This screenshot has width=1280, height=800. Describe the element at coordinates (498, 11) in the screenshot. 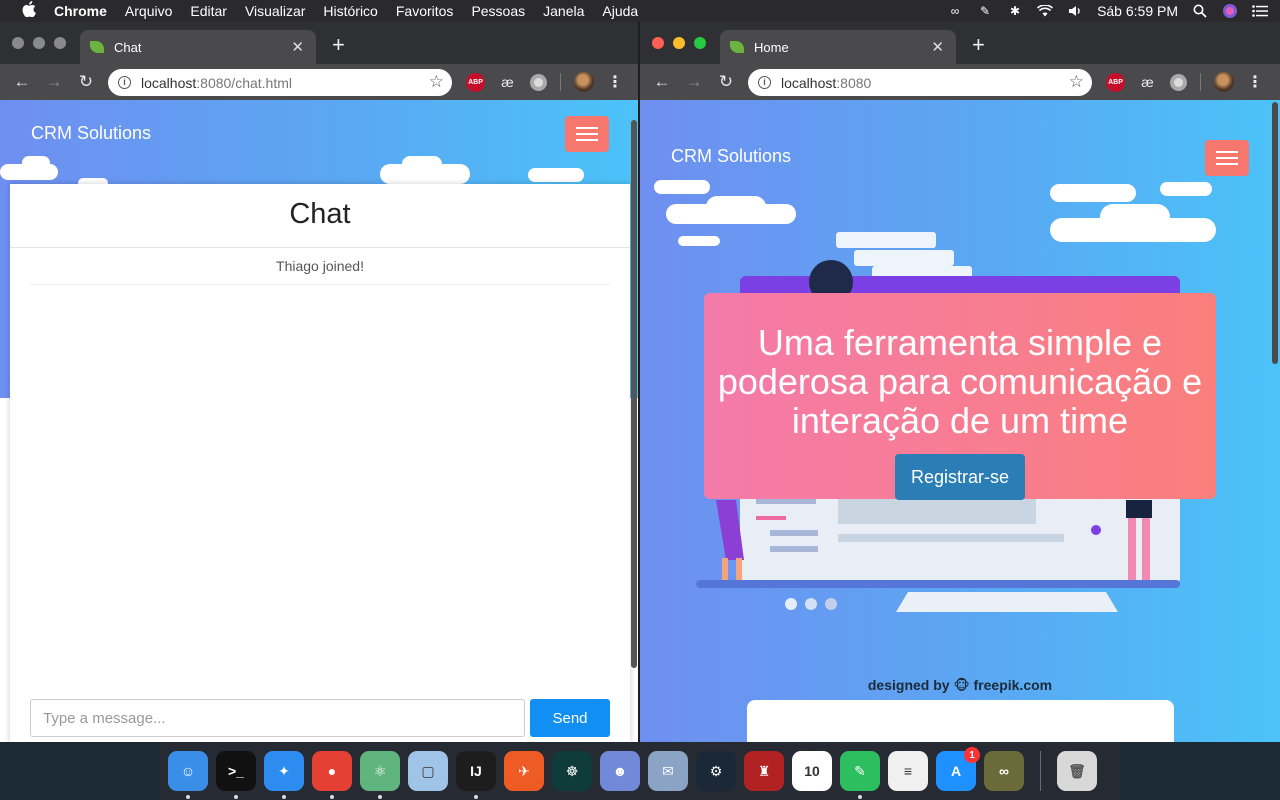

I see `menu-pessoas: Pessoas` at that location.